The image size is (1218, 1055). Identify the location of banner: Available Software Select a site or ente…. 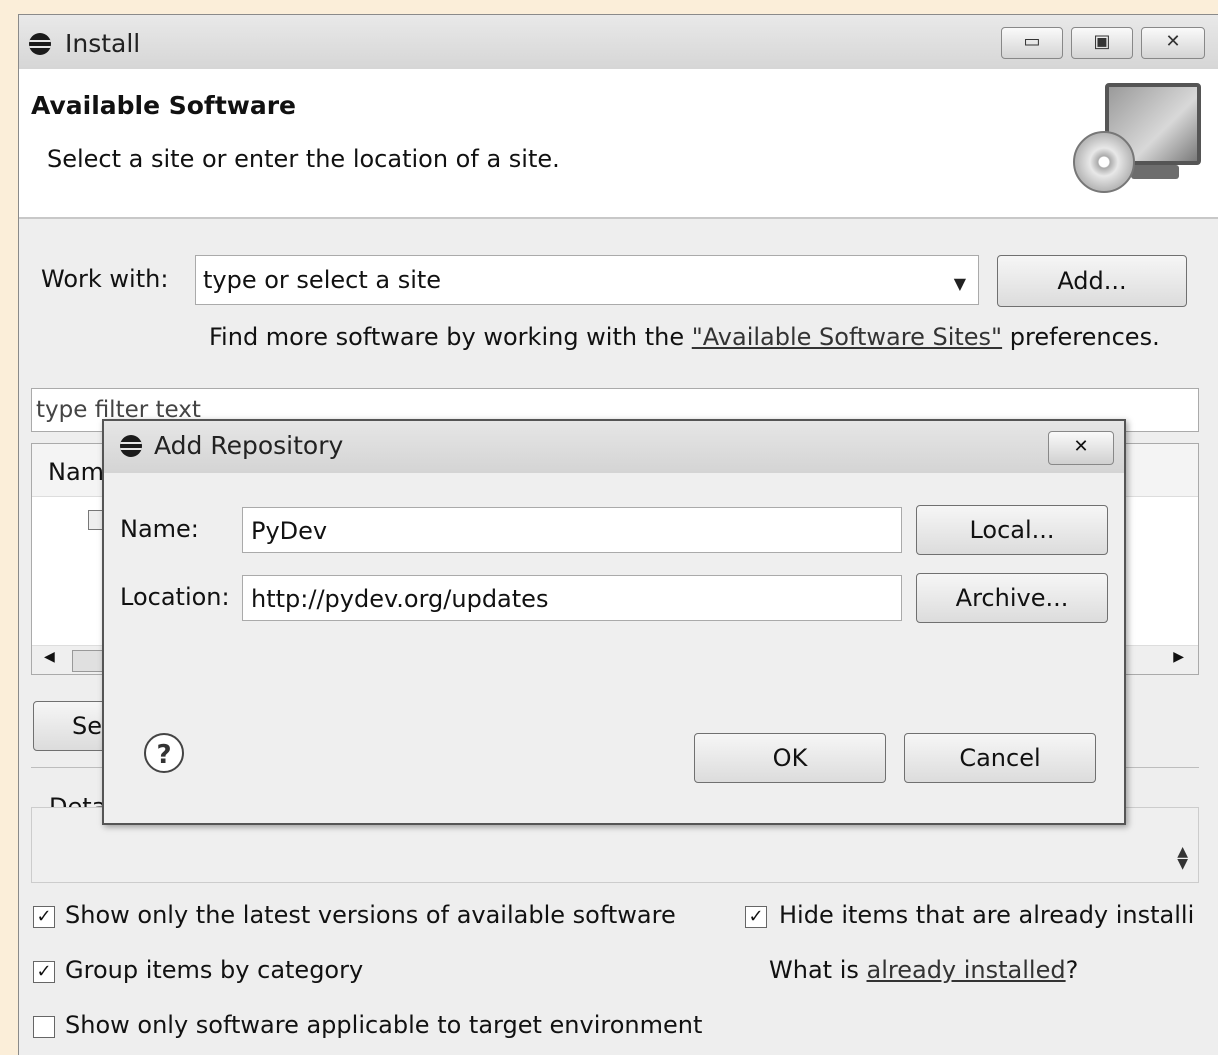
(618, 144).